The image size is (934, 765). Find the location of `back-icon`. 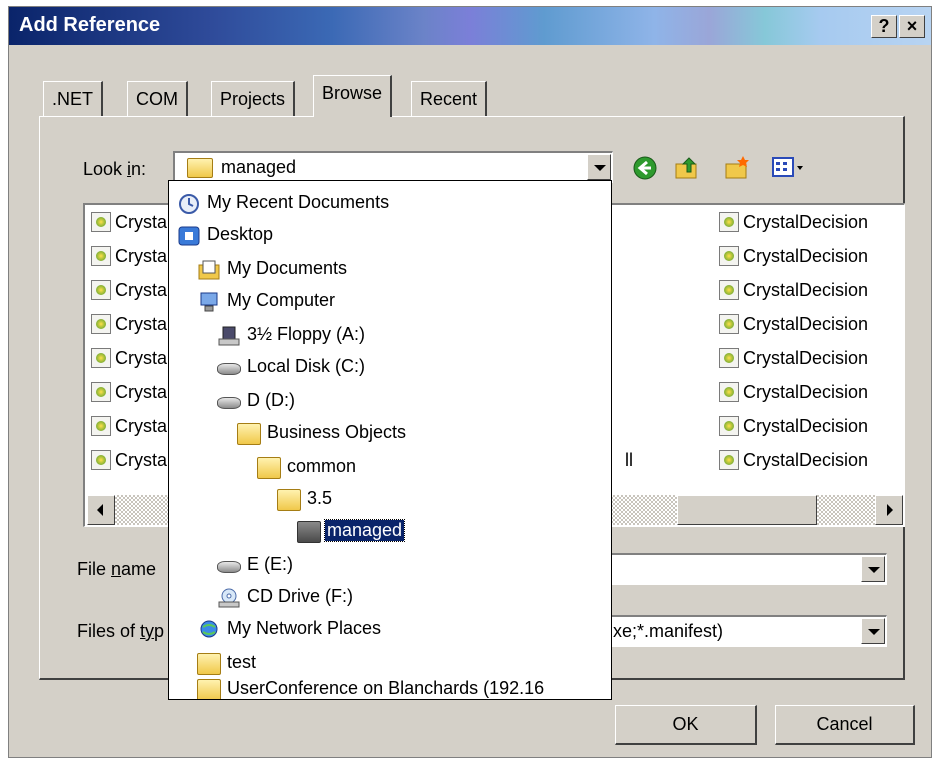

back-icon is located at coordinates (645, 168).